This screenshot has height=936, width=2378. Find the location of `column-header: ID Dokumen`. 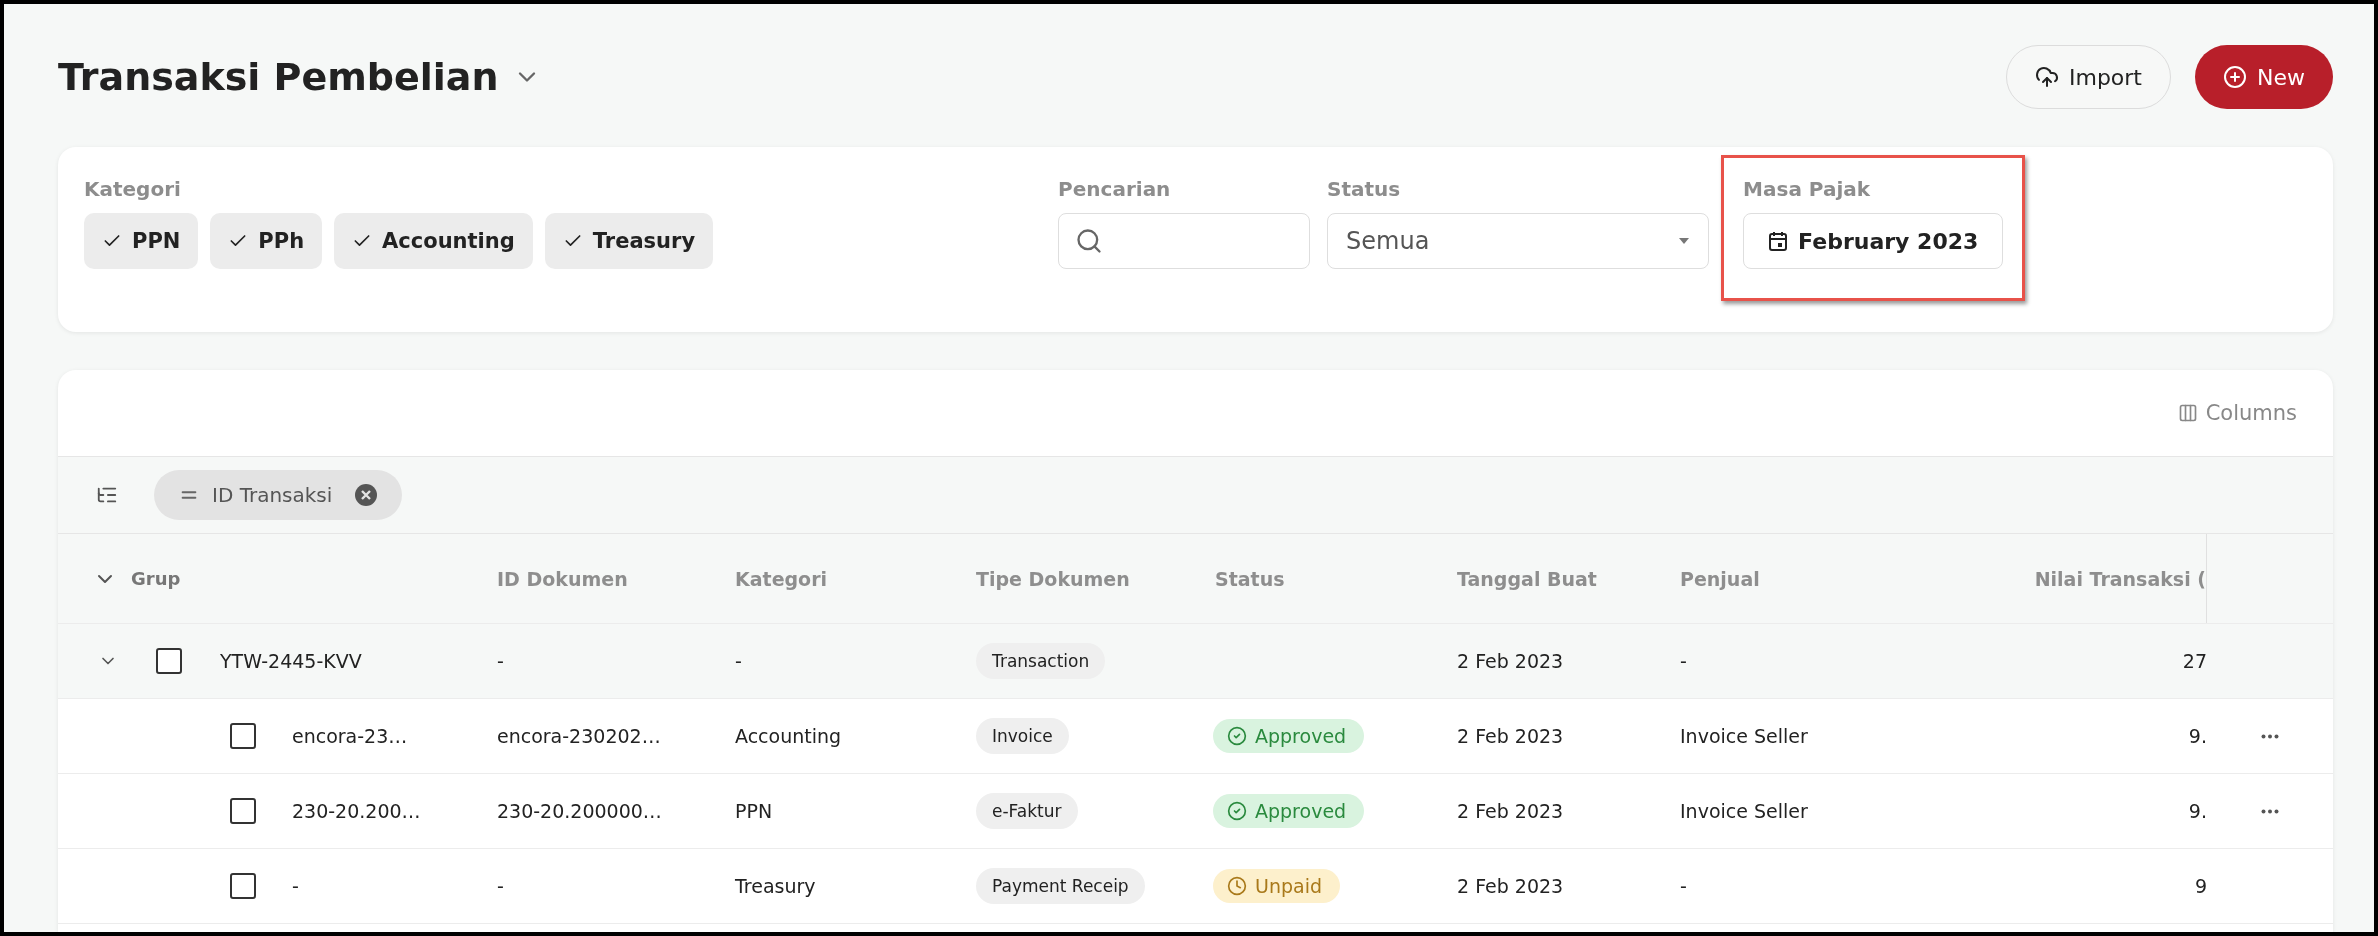

column-header: ID Dokumen is located at coordinates (599, 578).